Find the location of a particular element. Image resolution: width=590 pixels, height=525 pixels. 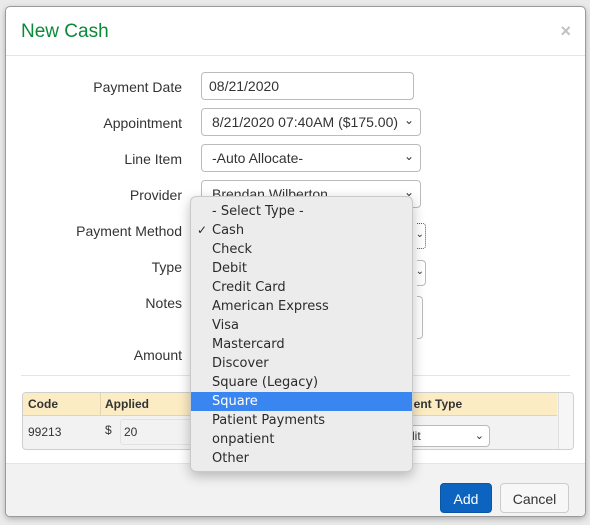

header-applied: Applied is located at coordinates (127, 404).